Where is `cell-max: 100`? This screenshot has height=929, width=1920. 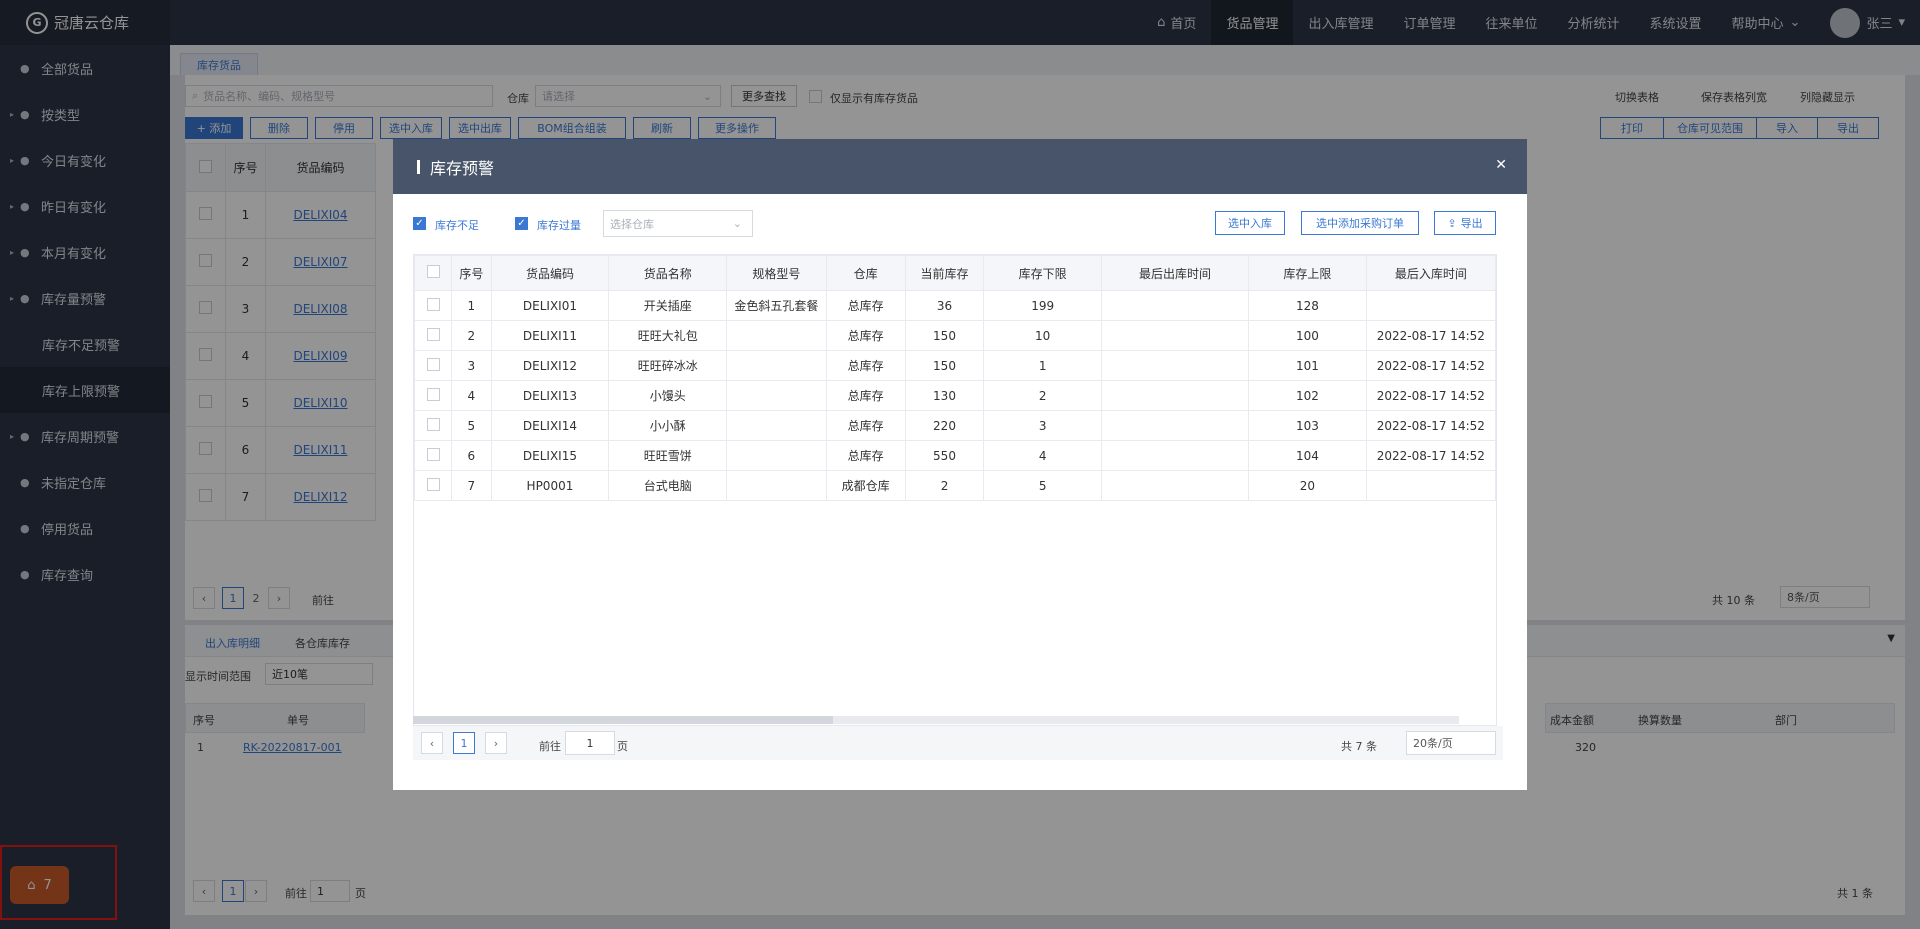
cell-max: 100 is located at coordinates (1307, 335).